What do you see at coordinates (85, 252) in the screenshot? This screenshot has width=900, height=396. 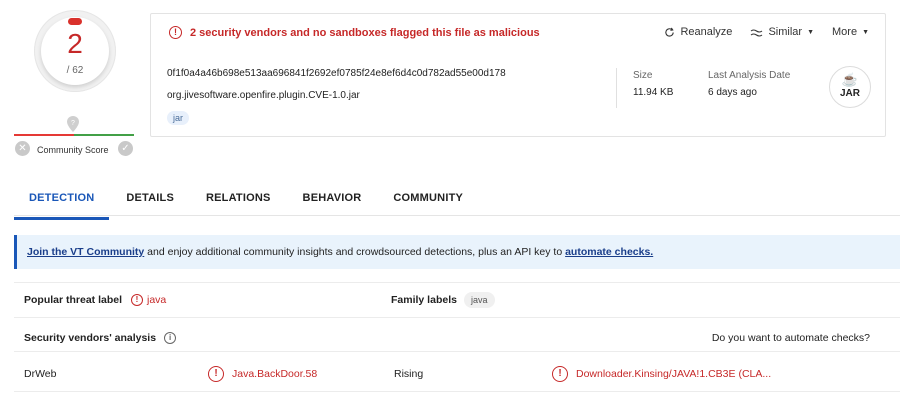 I see `join-community-link: Join the VT Community` at bounding box center [85, 252].